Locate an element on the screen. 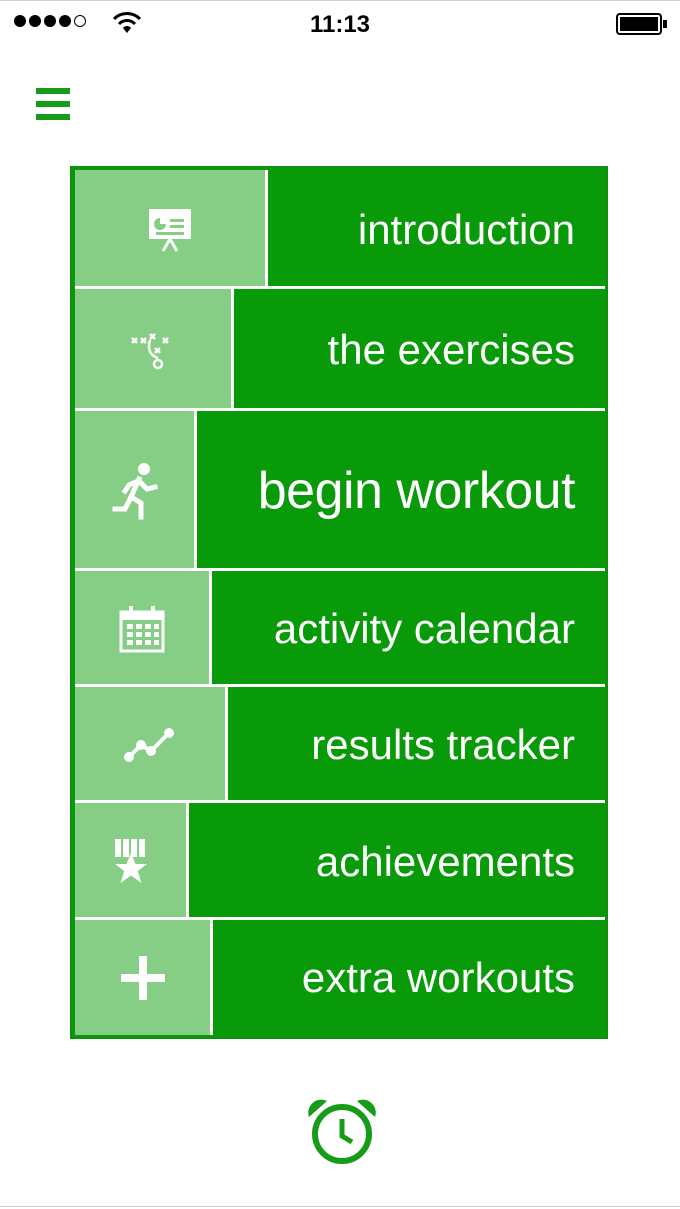 The height and width of the screenshot is (1209, 680). running-man-icon is located at coordinates (135, 491).